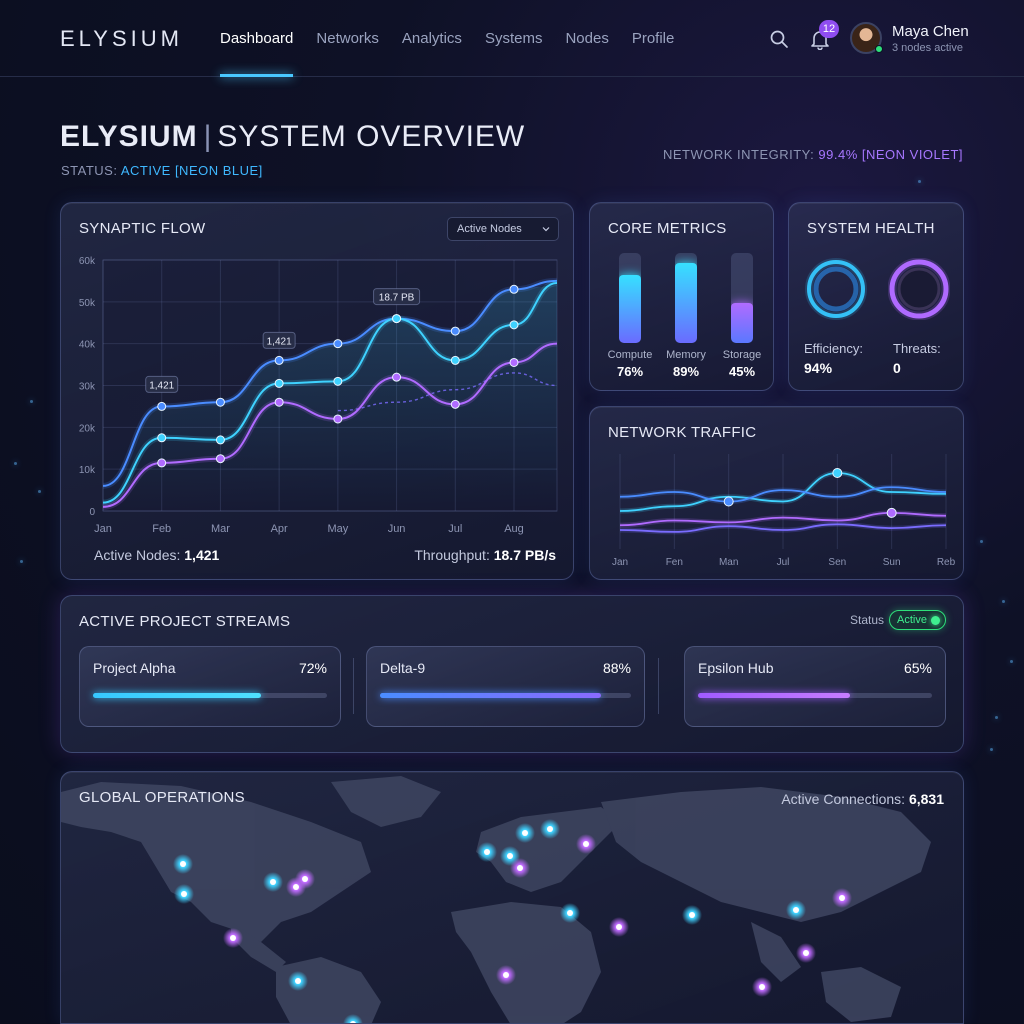 This screenshot has height=1024, width=1024. Describe the element at coordinates (505, 695) in the screenshot. I see `stream-progress-track` at that location.